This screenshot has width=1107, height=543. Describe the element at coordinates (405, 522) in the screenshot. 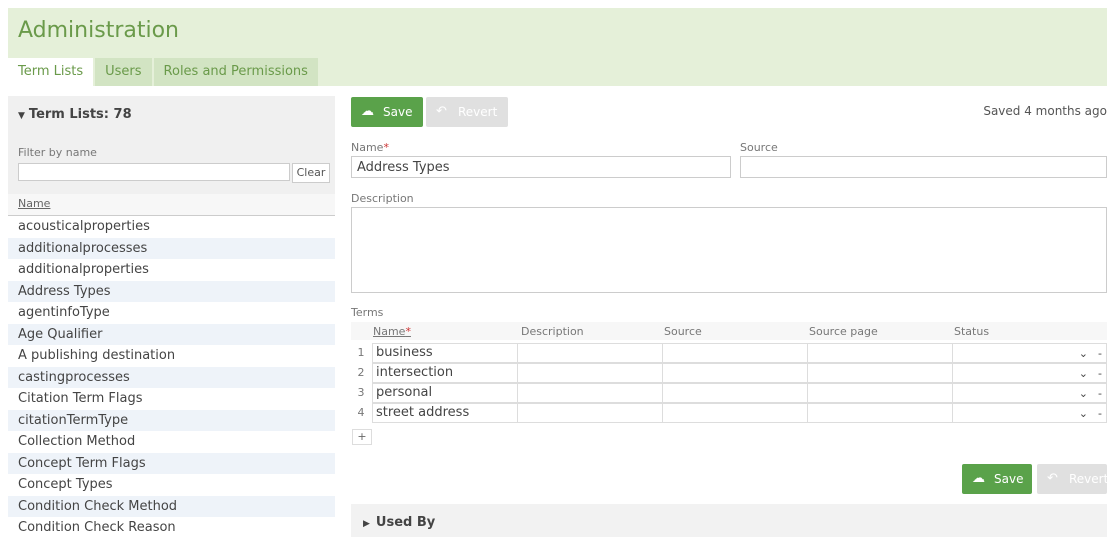

I see `used-by-label: Used By` at that location.